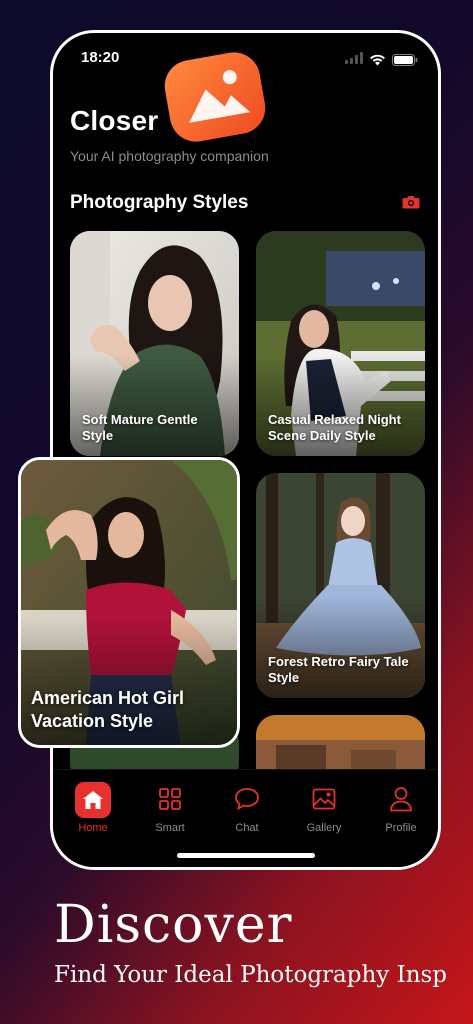  Describe the element at coordinates (405, 60) in the screenshot. I see `battery-icon` at that location.